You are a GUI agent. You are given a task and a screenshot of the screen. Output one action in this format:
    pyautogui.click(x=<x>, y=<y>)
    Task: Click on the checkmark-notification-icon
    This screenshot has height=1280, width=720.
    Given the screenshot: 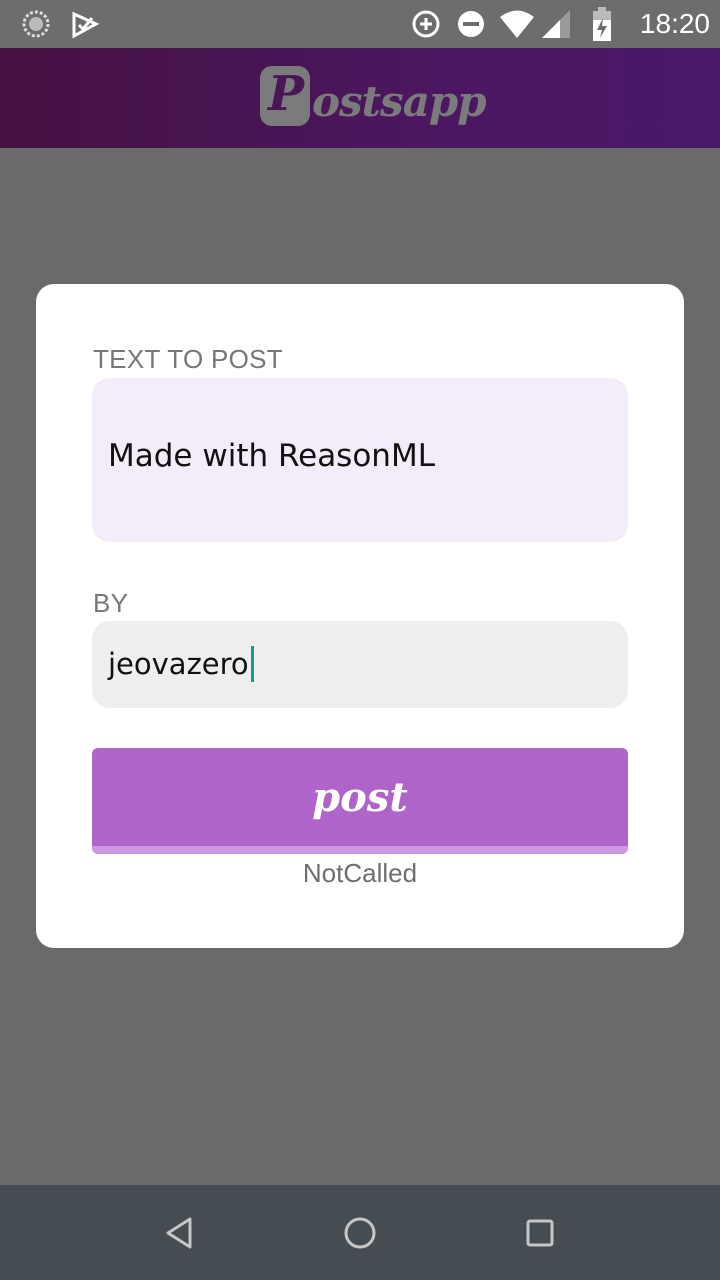 What is the action you would take?
    pyautogui.click(x=86, y=25)
    